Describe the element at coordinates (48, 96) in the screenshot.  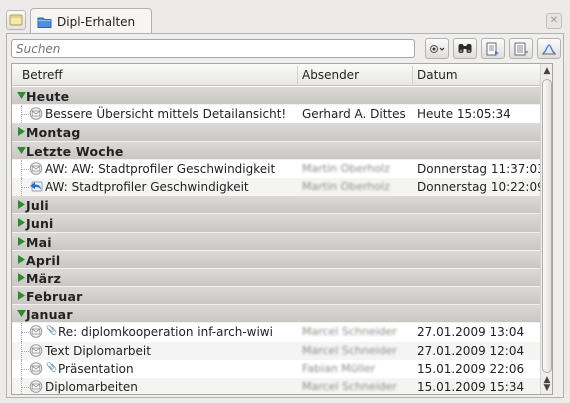
I see `group-label: Heute` at that location.